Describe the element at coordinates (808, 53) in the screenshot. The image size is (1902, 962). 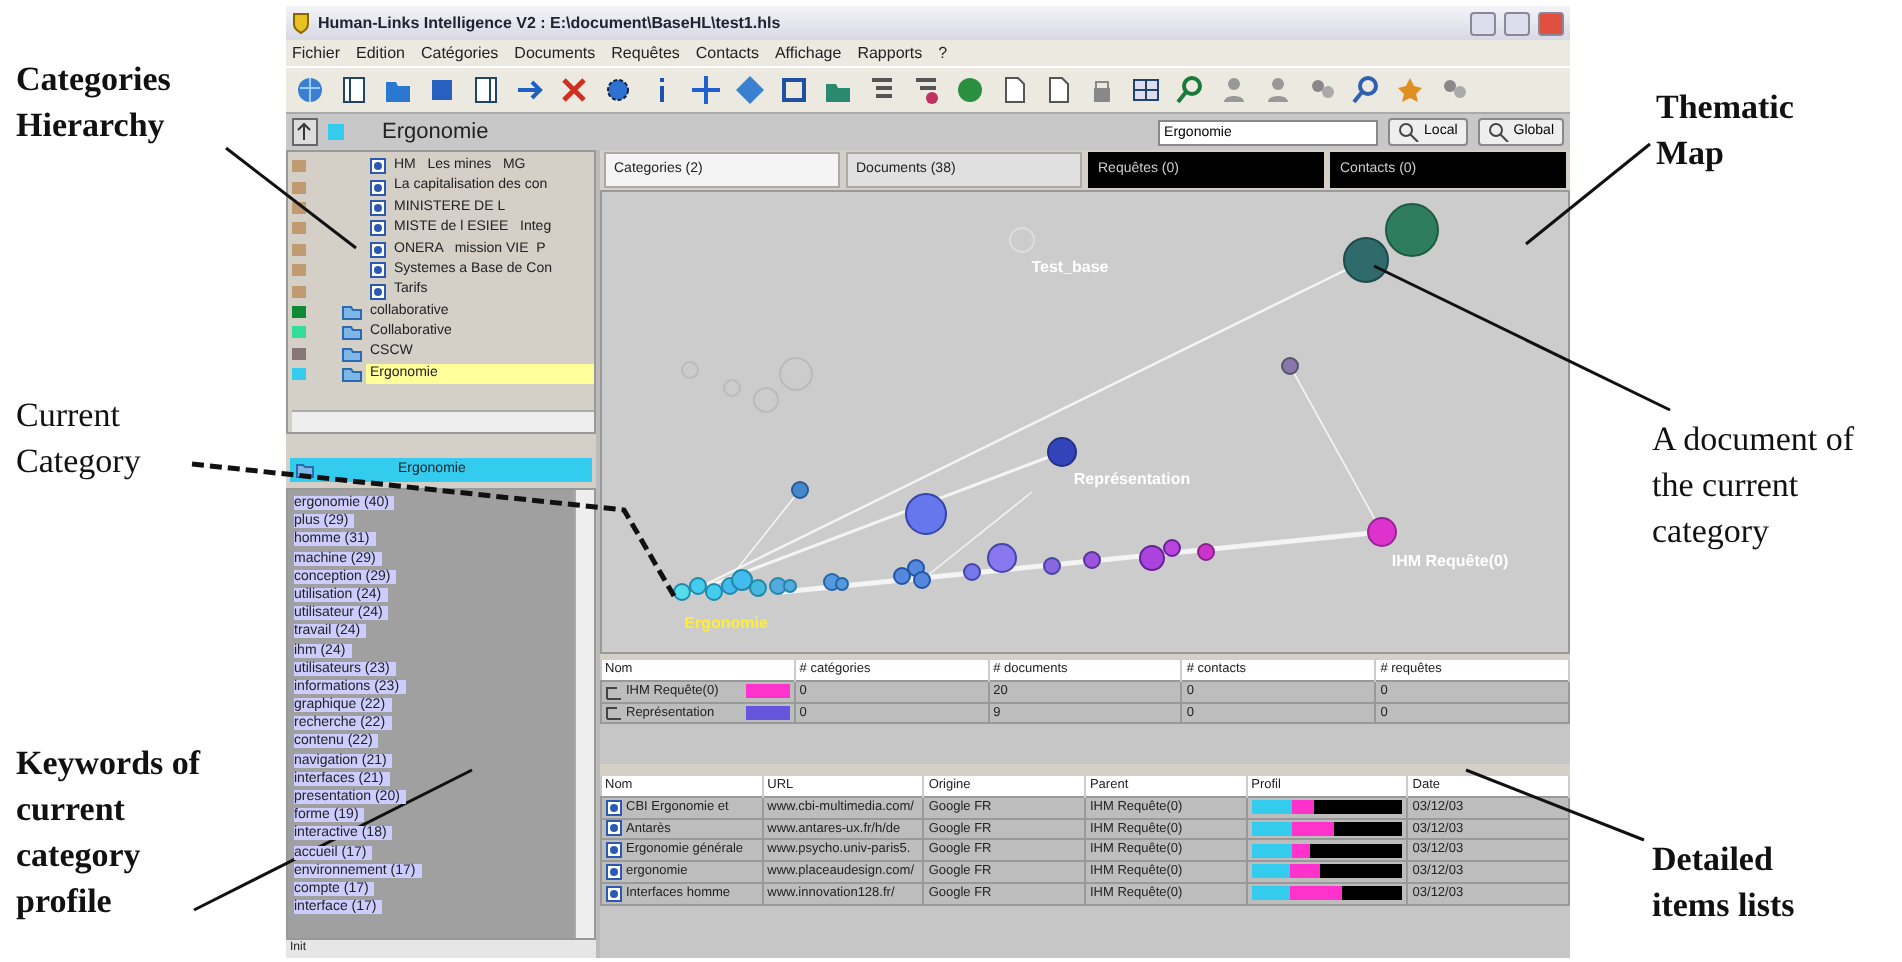
I see `menu-item: Affichage` at that location.